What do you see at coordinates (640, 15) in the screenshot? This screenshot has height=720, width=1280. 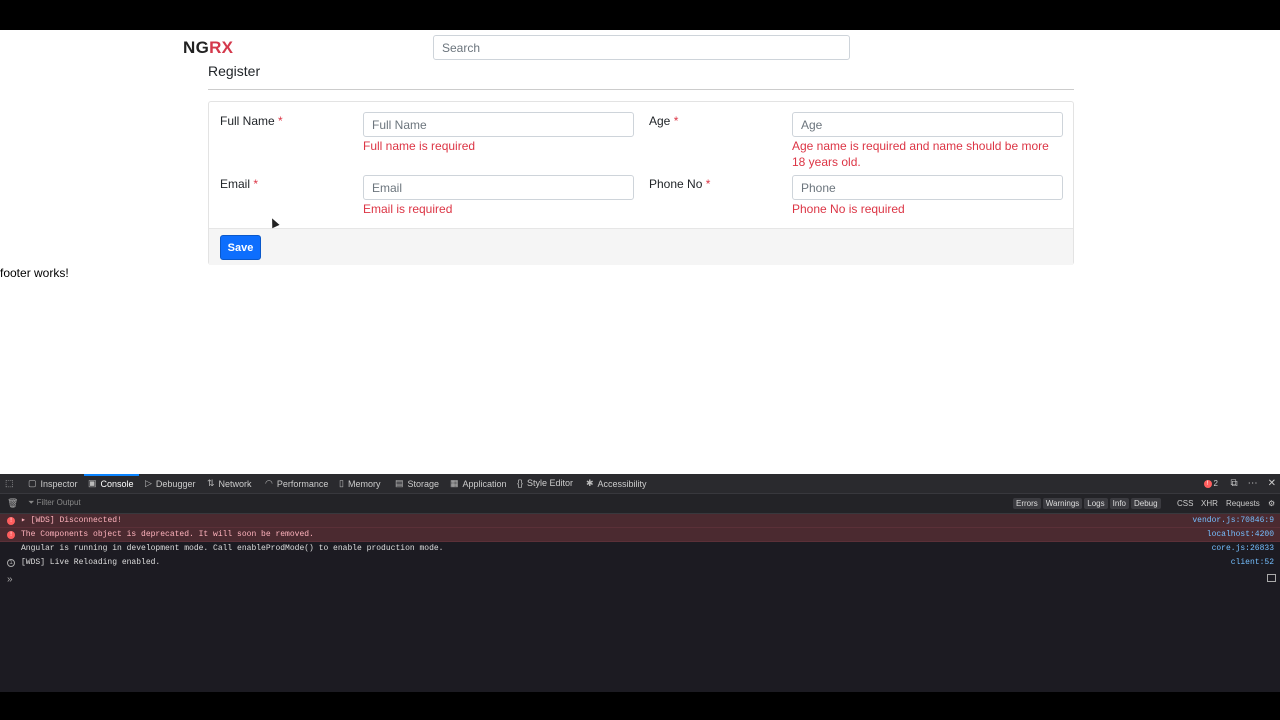 I see `window-top-bar` at bounding box center [640, 15].